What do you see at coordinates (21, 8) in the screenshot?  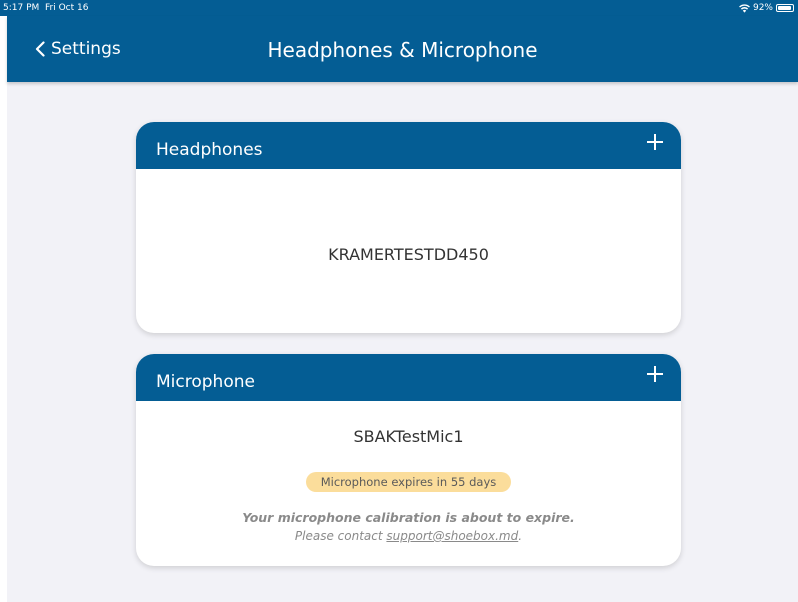 I see `status-time-text: 5:17 PM` at bounding box center [21, 8].